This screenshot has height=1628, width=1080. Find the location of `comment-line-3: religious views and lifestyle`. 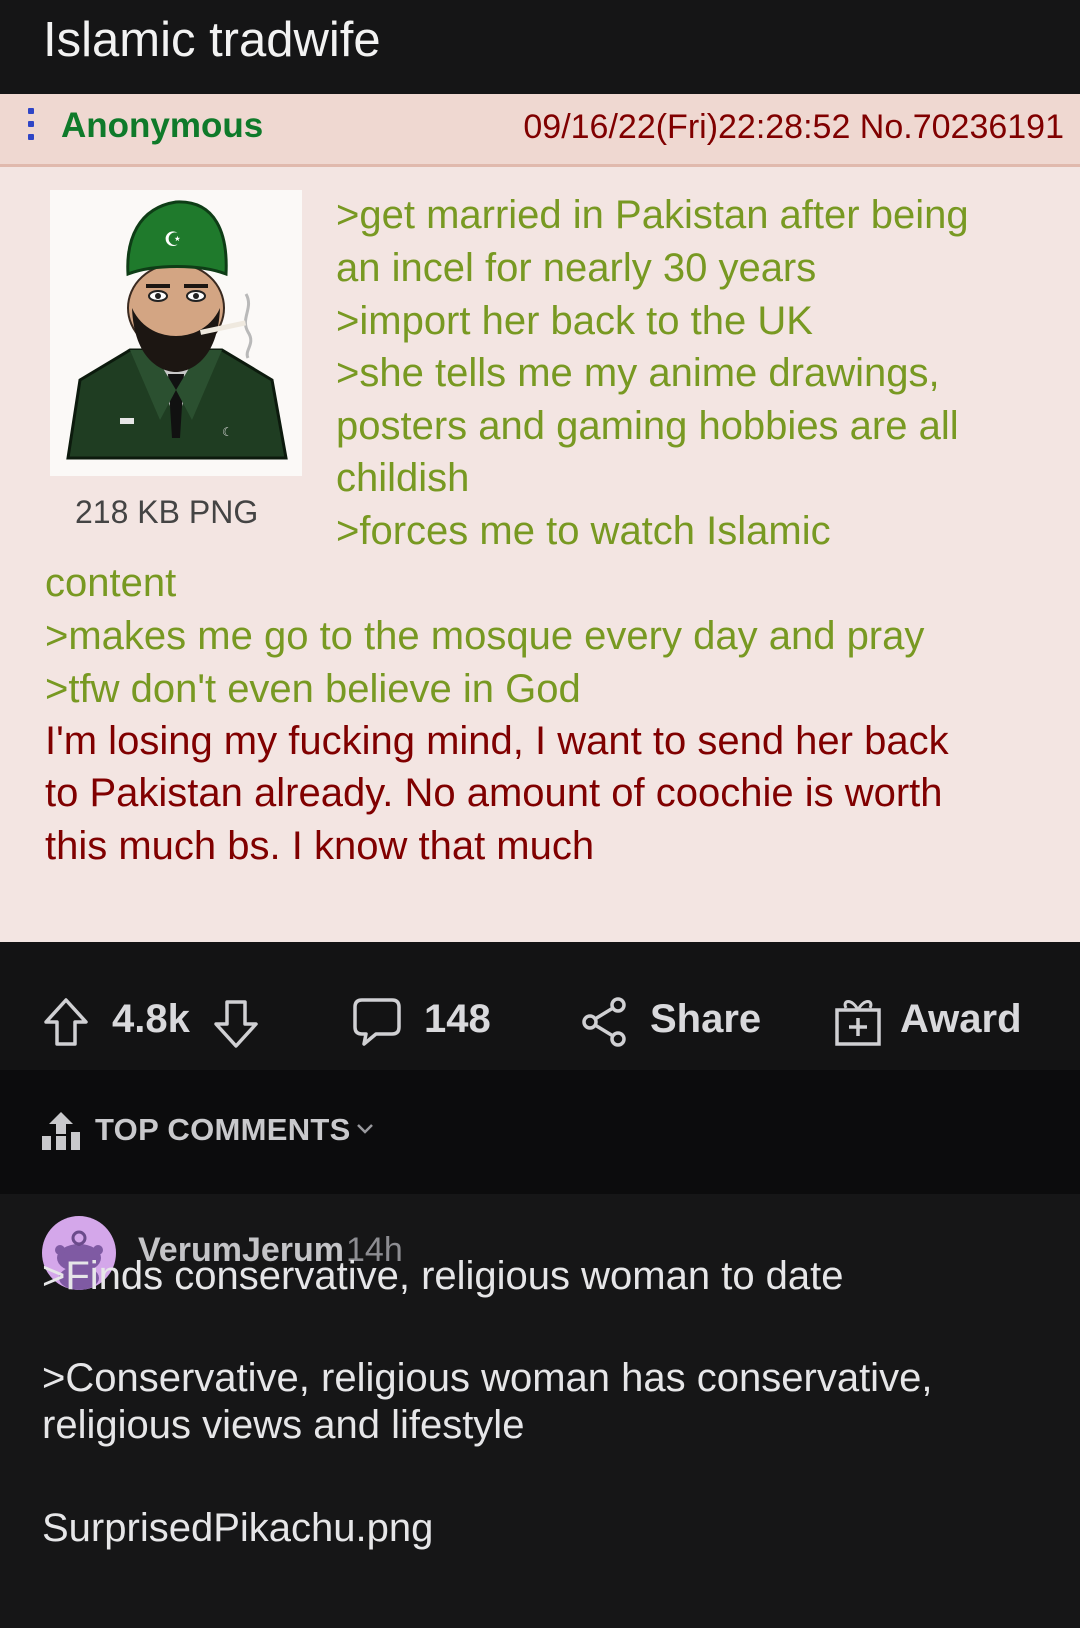

comment-line-3: religious views and lifestyle is located at coordinates (283, 1425).